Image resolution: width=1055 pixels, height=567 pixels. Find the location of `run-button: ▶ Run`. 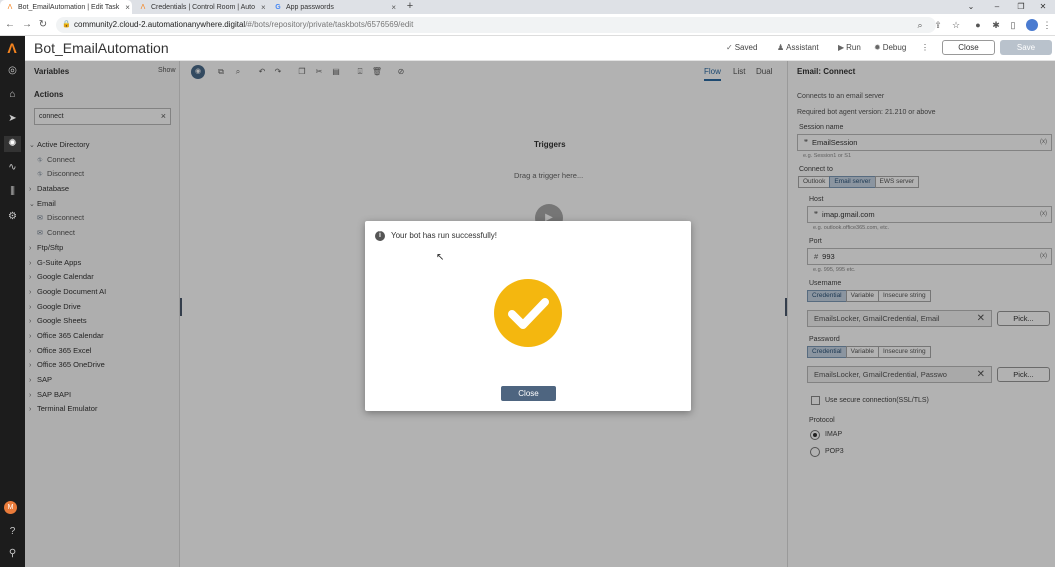

run-button: ▶ Run is located at coordinates (849, 47).